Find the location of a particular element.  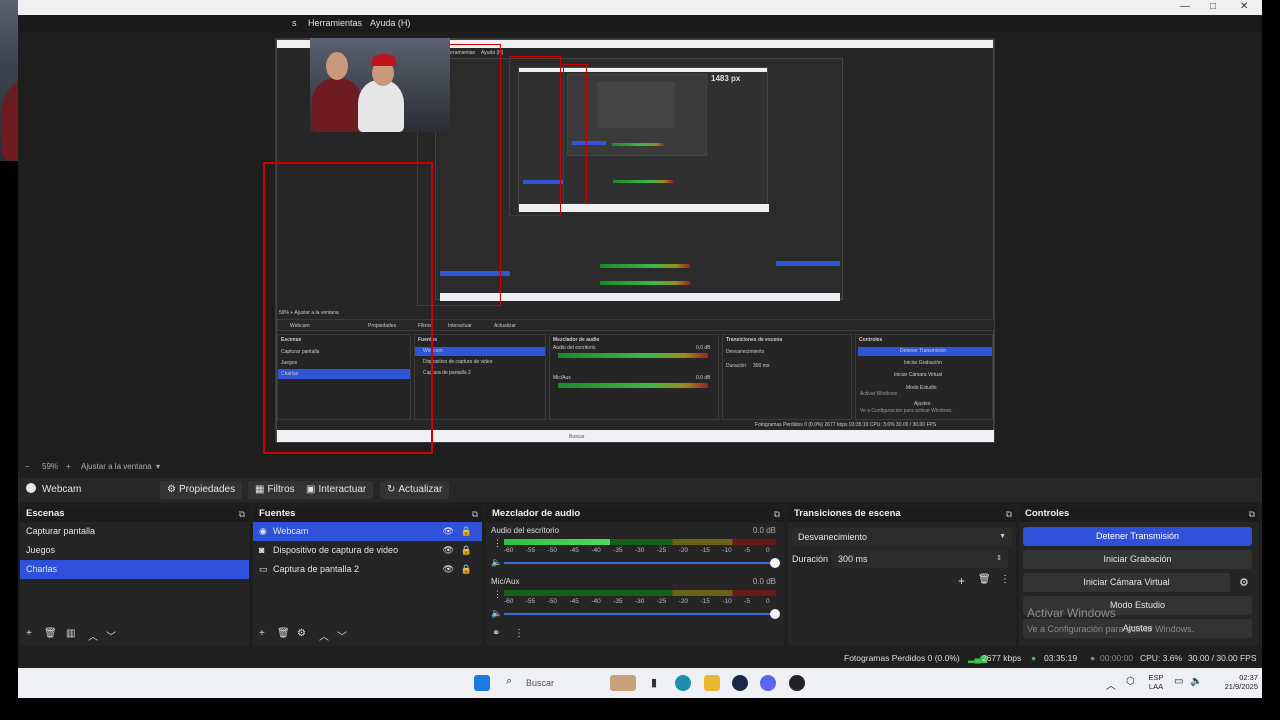

transition-select: Desvanecimiento ▼ is located at coordinates (902, 537).